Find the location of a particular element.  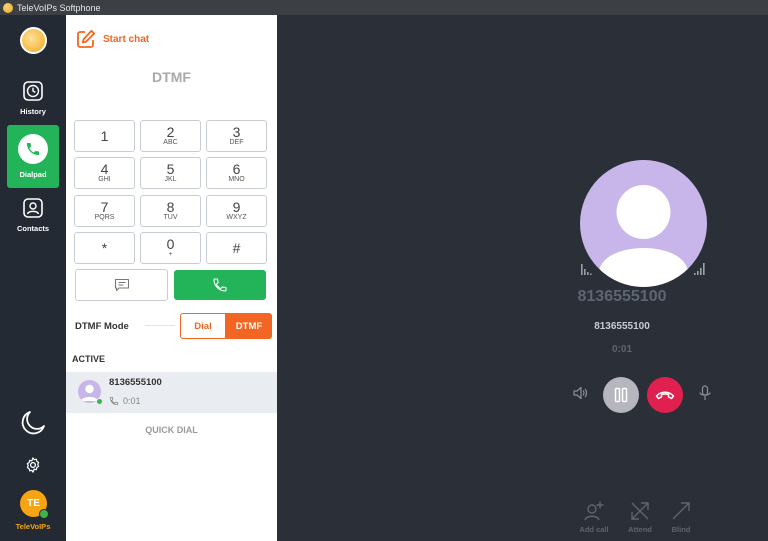

active-section-label: ACTIVE is located at coordinates (89, 359).